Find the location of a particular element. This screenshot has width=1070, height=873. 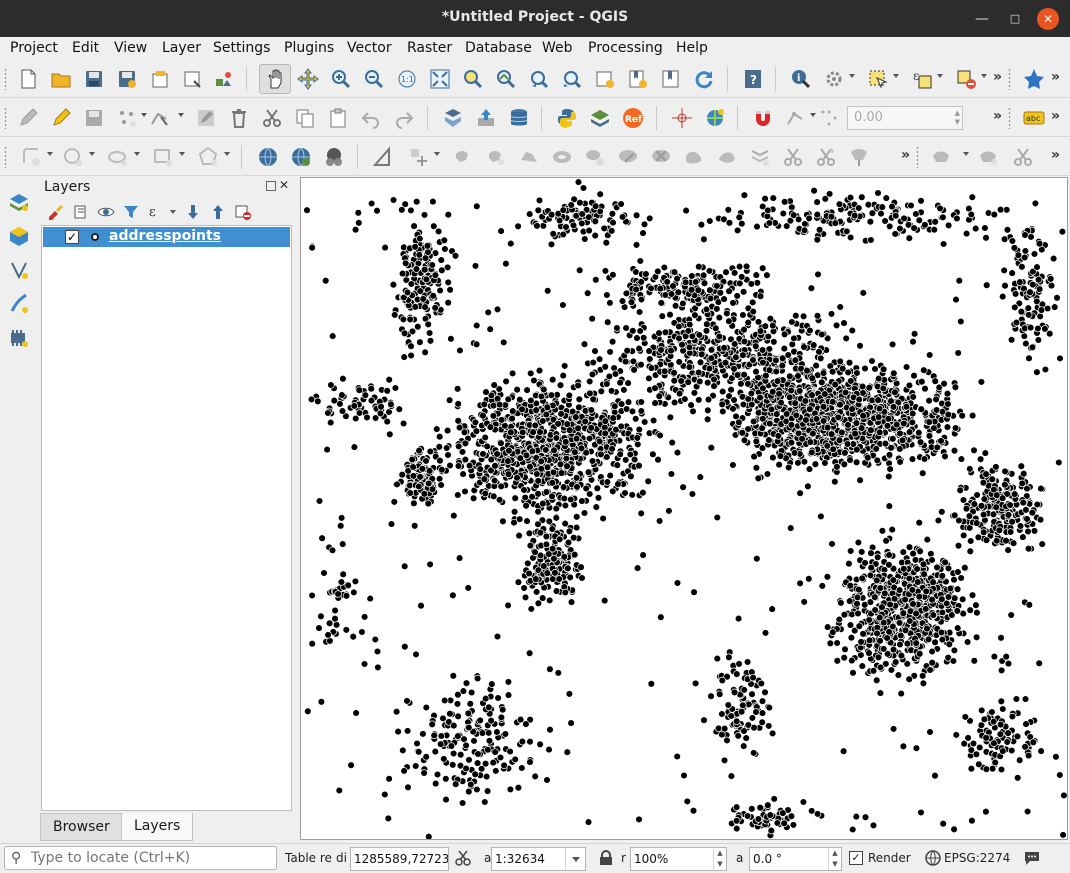

label-toolbar-icon: abc is located at coordinates (1034, 118).